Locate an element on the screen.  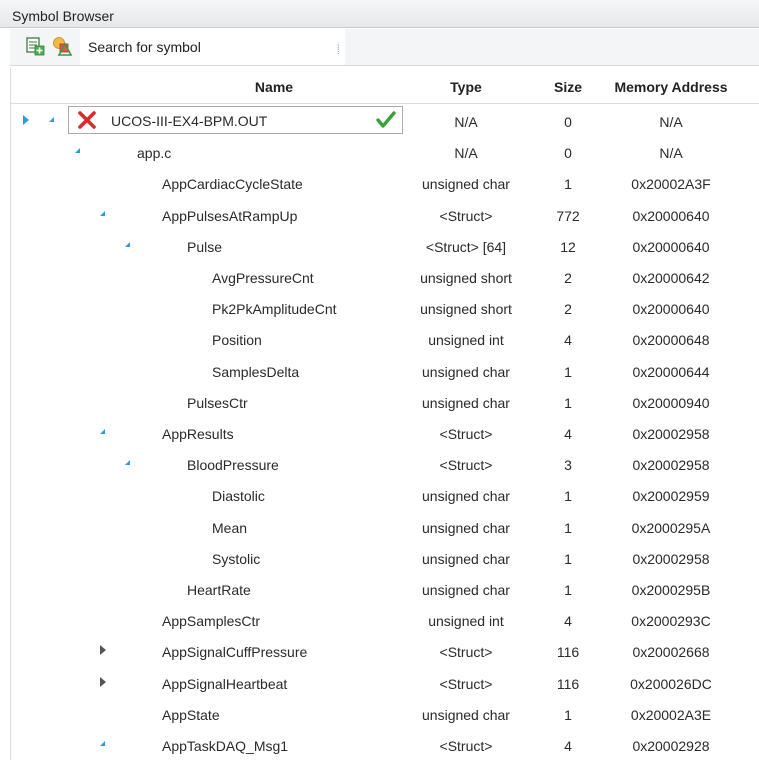
cell-name: AppSignalCuffPressure is located at coordinates (235, 652).